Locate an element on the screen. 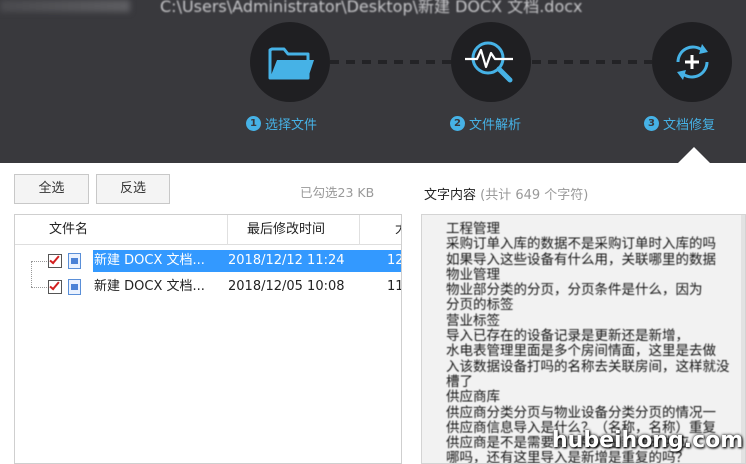 This screenshot has height=464, width=746. text-line: 营业标签 is located at coordinates (473, 320).